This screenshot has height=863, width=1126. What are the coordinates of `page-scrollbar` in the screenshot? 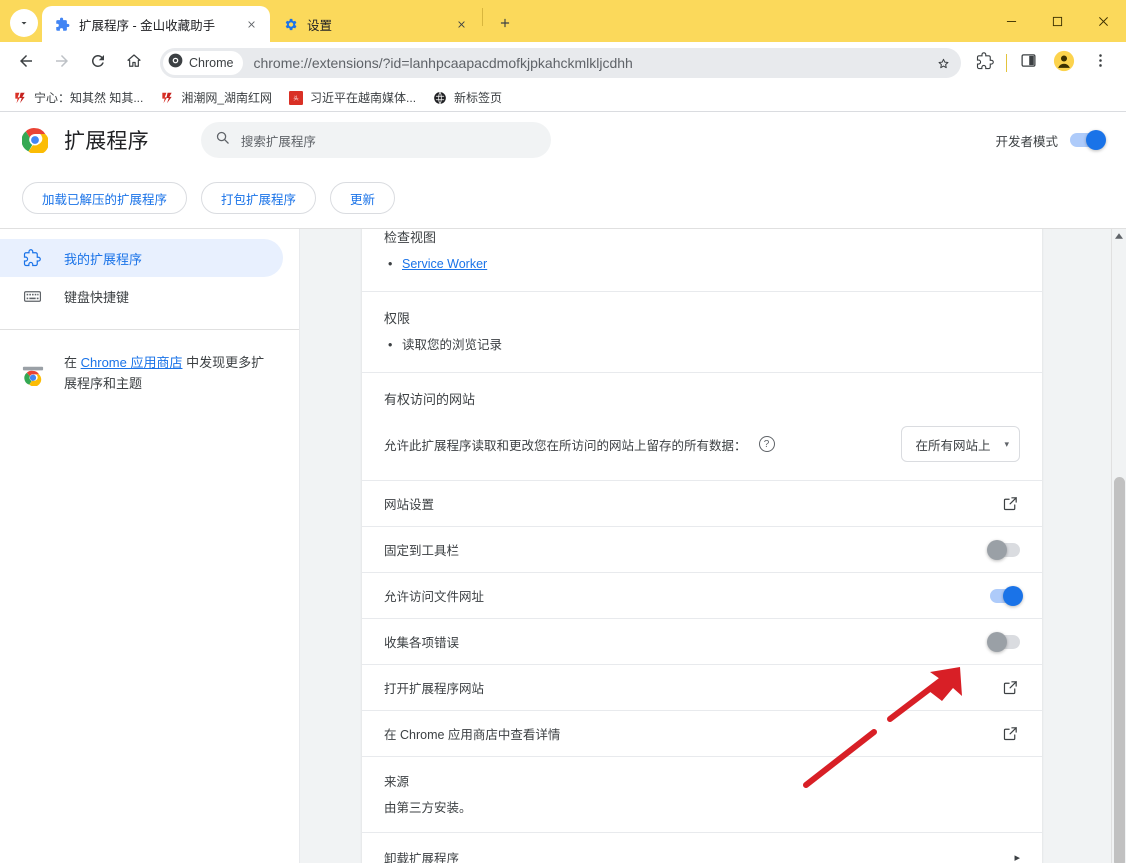 It's located at (1118, 546).